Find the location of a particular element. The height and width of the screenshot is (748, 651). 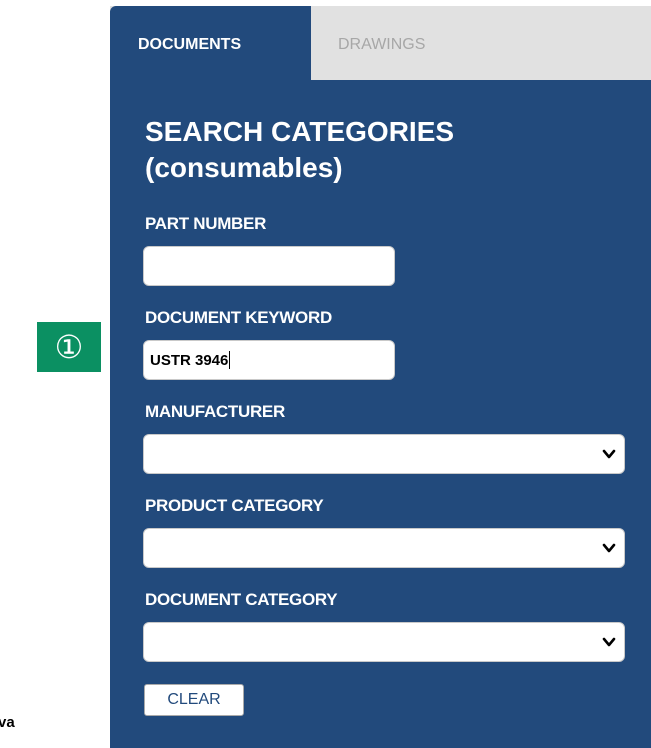

tab-bar: DOCUMENTS DRAWINGS is located at coordinates (380, 43).